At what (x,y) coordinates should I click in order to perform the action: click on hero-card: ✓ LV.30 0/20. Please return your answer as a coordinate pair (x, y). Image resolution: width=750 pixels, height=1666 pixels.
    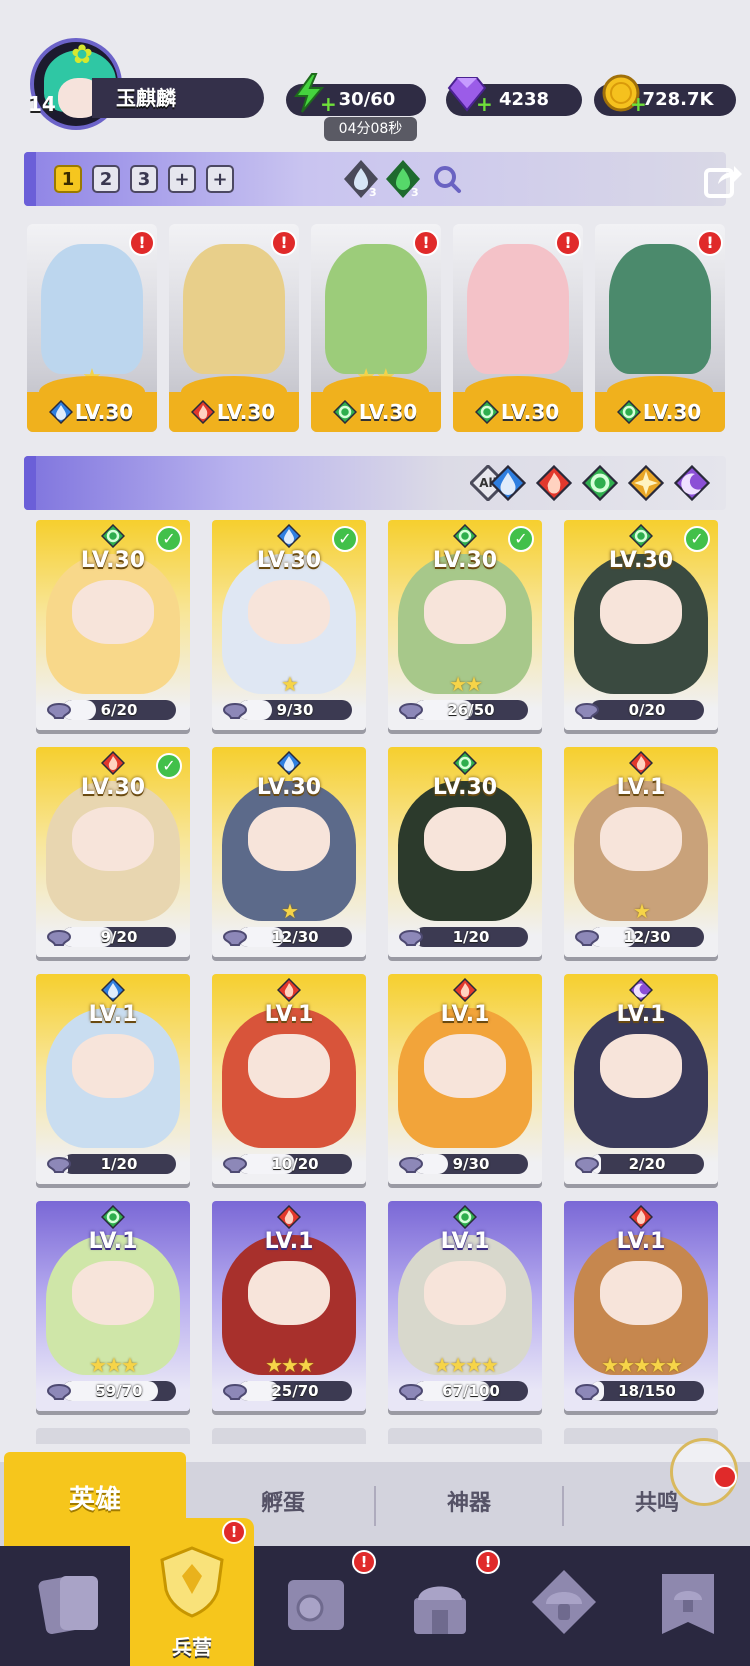
    Looking at the image, I should click on (641, 625).